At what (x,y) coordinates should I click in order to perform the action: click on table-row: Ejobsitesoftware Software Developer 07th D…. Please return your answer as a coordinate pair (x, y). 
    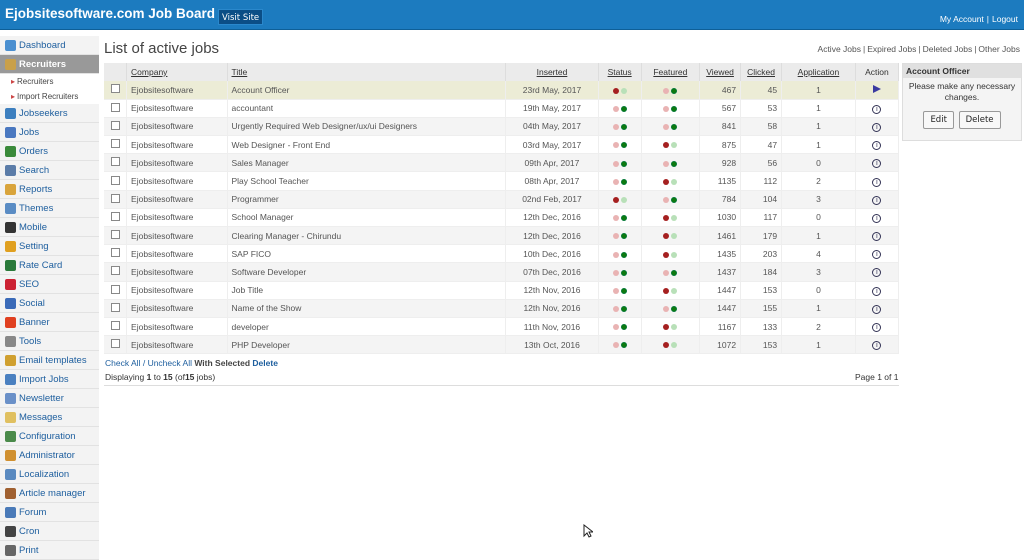
    Looking at the image, I should click on (502, 272).